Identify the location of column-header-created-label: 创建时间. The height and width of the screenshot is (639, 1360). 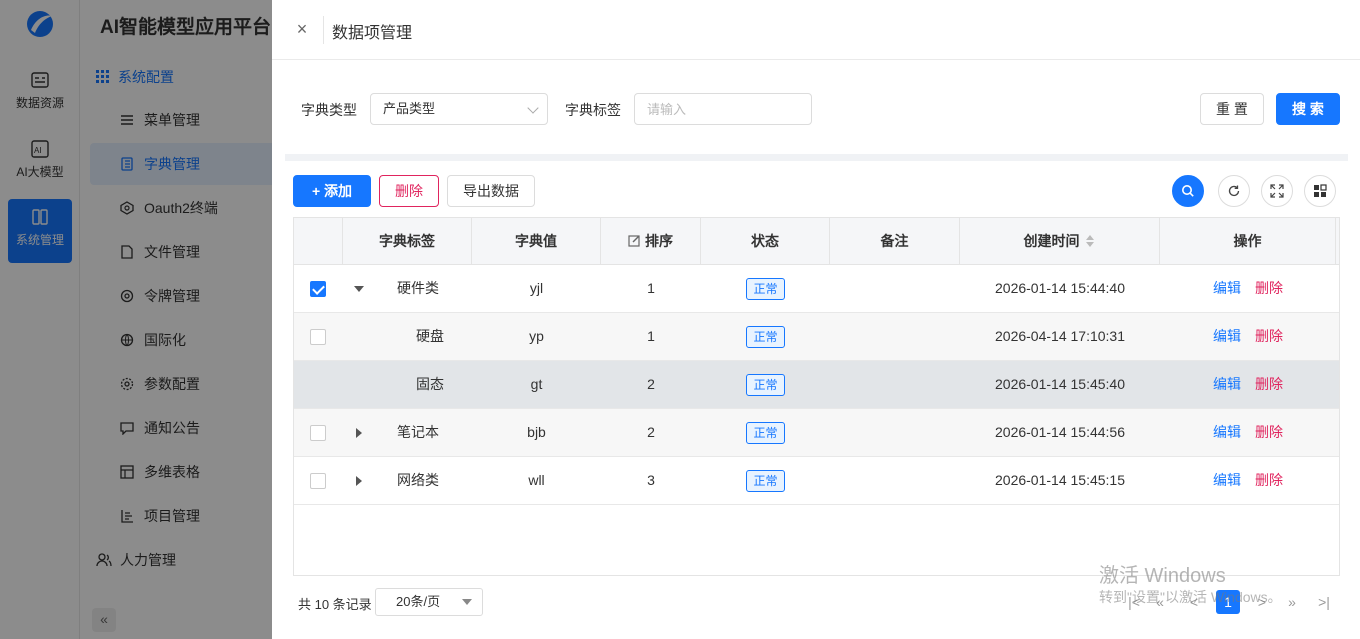
(1051, 241).